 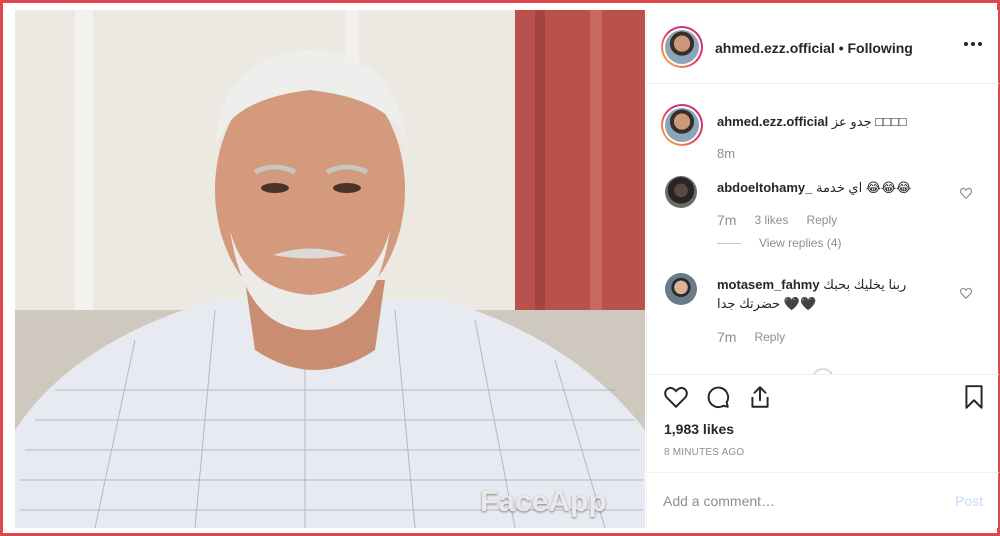 I want to click on add-comment-bar: Post, so click(x=823, y=500).